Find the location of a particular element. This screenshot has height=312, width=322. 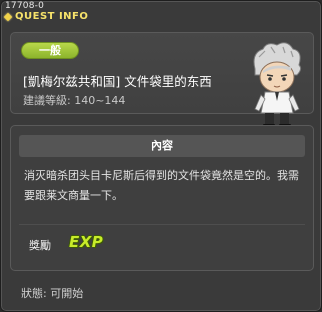

quest-status: 狀態: 可開始 is located at coordinates (52, 293).